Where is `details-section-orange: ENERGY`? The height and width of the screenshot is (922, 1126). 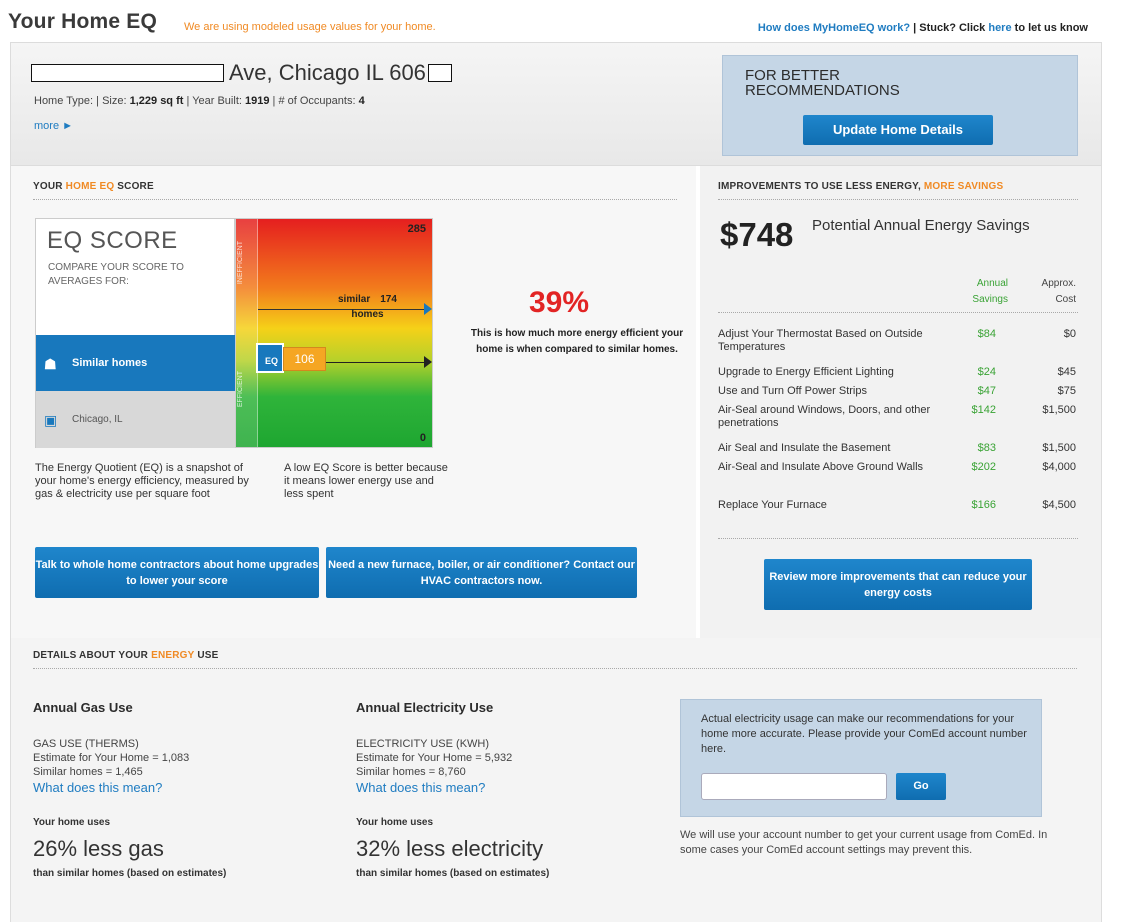
details-section-orange: ENERGY is located at coordinates (173, 655).